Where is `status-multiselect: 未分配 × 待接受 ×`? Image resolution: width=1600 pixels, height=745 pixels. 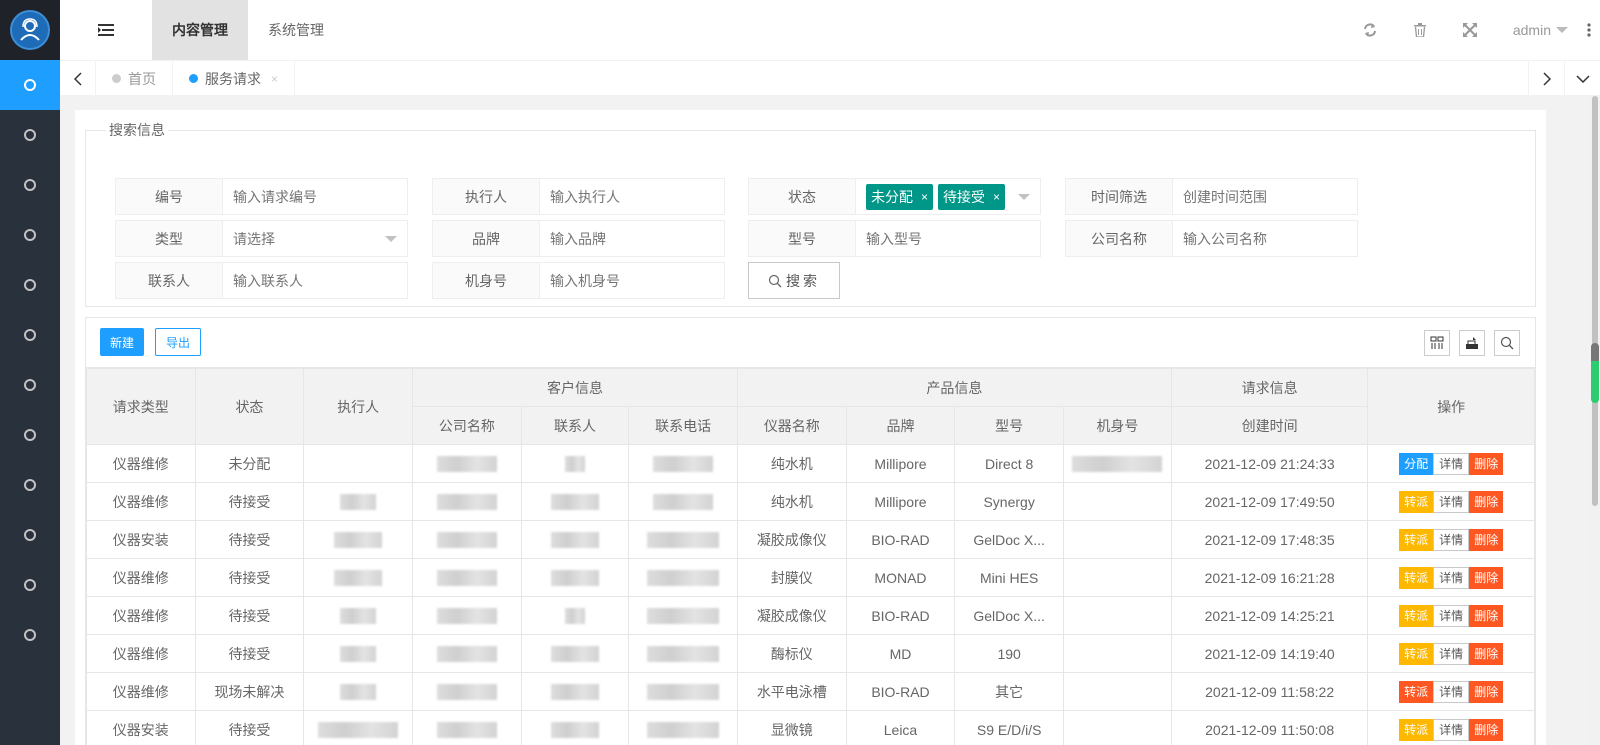 status-multiselect: 未分配 × 待接受 × is located at coordinates (948, 196).